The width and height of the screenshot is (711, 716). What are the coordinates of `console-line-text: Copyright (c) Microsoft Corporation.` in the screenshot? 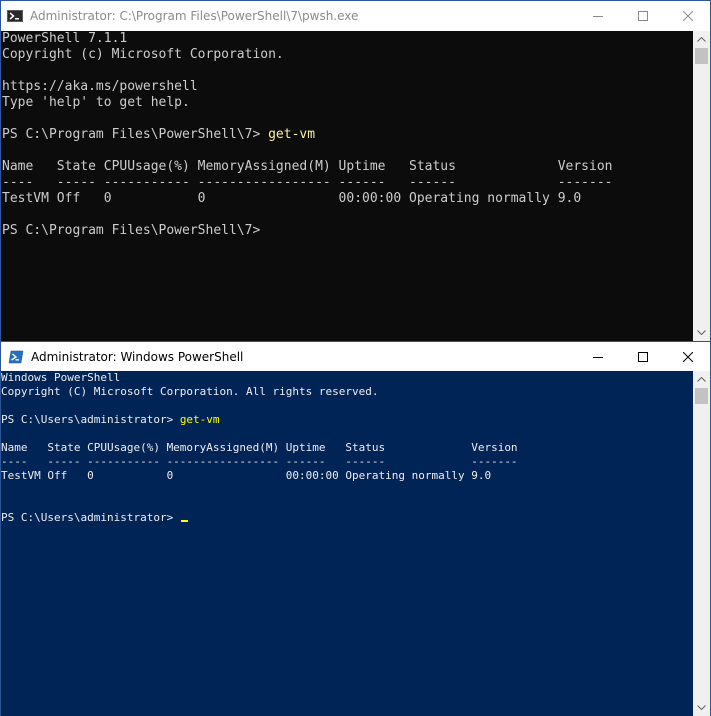 It's located at (143, 54).